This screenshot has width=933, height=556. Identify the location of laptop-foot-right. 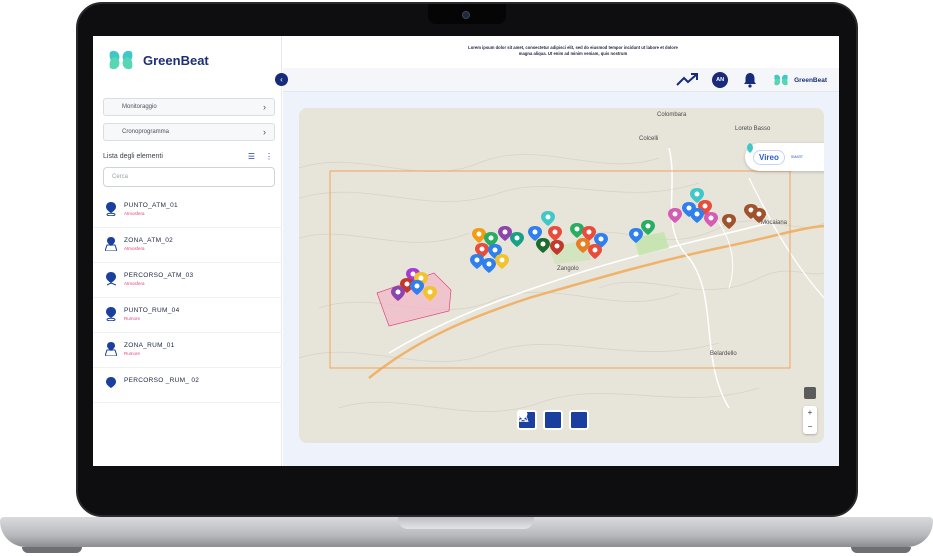
(881, 550).